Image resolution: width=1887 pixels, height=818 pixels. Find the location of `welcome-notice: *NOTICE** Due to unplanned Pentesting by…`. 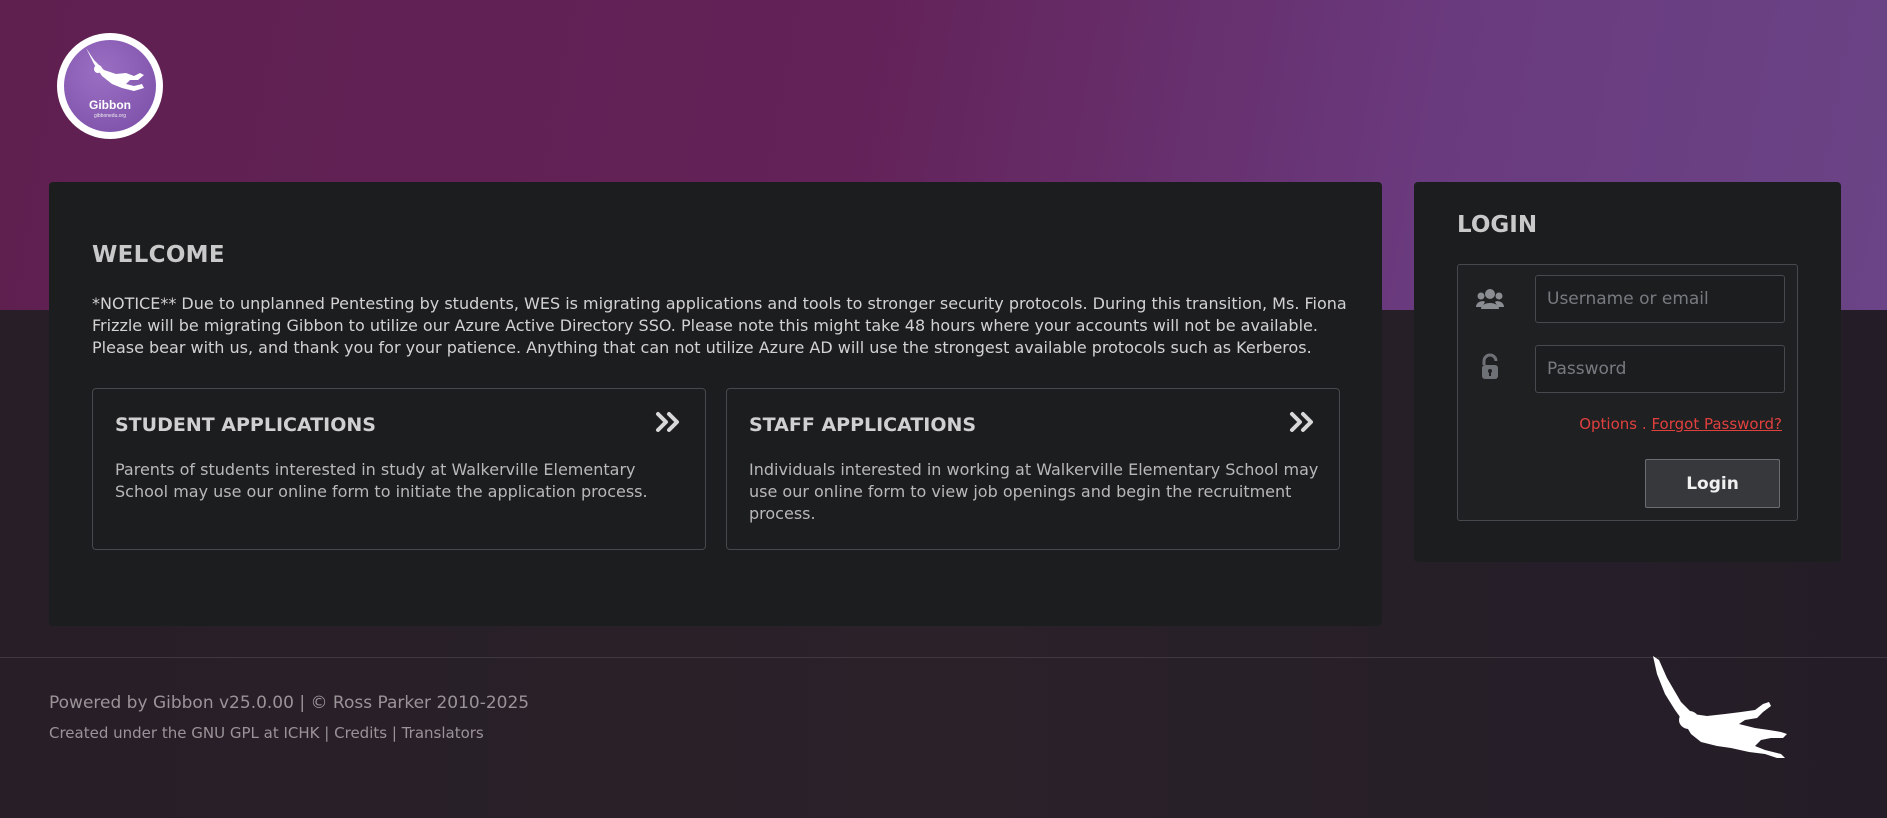

welcome-notice: *NOTICE** Due to unplanned Pentesting by… is located at coordinates (719, 325).